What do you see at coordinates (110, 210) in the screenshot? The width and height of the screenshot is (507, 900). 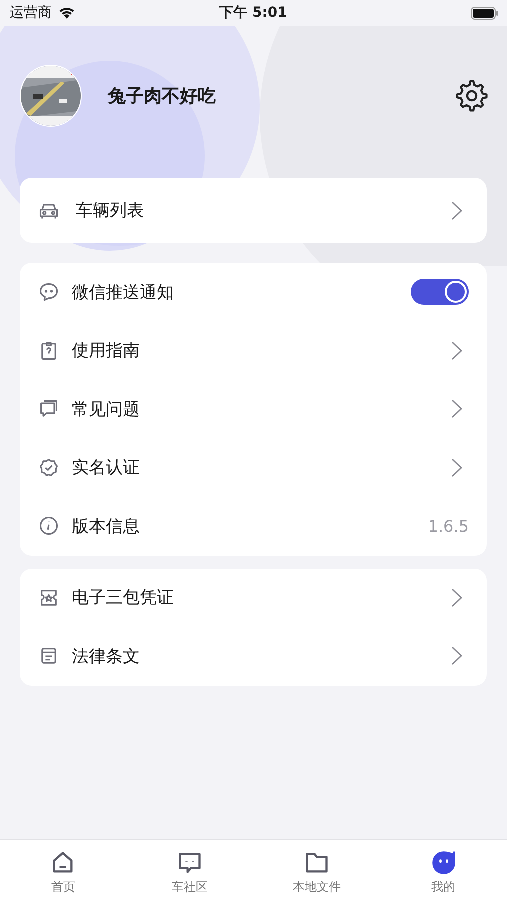 I see `menu-item-label: 车辆列表` at bounding box center [110, 210].